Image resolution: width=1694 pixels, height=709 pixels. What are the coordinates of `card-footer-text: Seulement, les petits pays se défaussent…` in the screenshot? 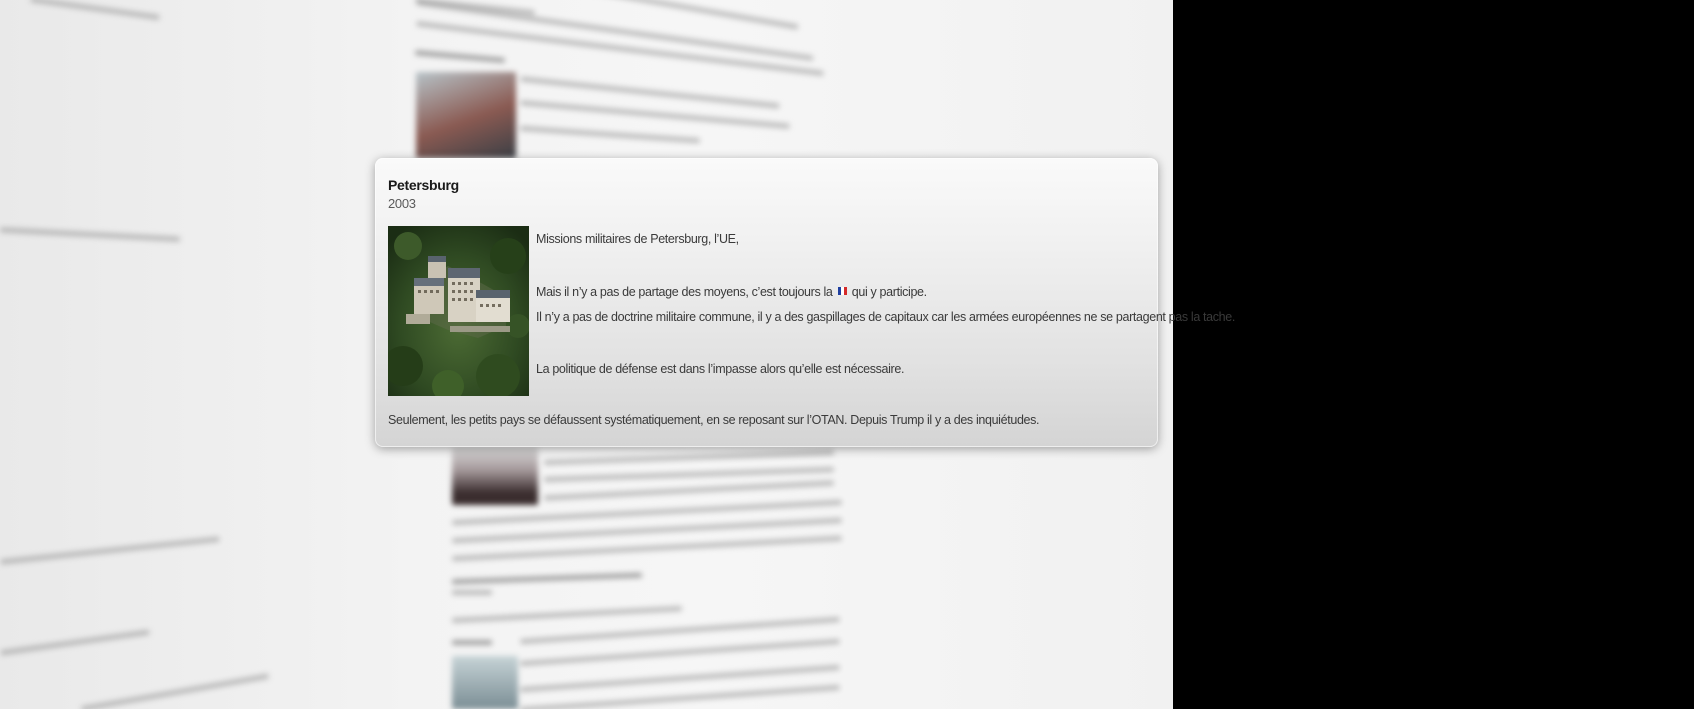 It's located at (714, 420).